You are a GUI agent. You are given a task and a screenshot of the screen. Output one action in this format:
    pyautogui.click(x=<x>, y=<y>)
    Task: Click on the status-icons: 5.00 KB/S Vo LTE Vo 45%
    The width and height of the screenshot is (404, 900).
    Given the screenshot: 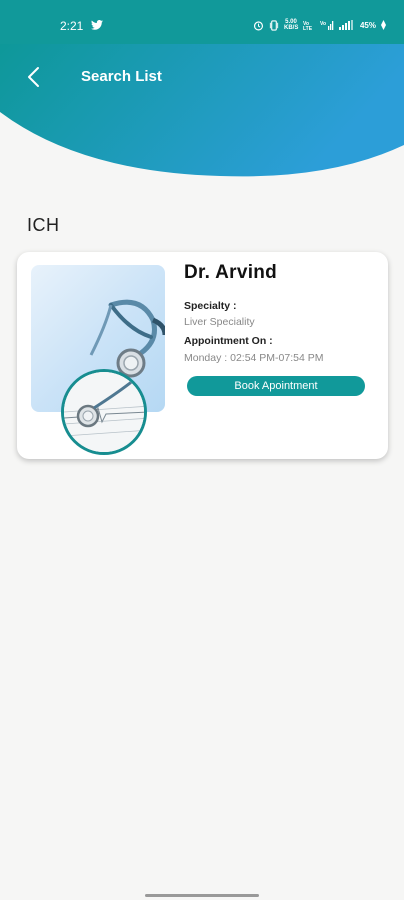 What is the action you would take?
    pyautogui.click(x=319, y=25)
    